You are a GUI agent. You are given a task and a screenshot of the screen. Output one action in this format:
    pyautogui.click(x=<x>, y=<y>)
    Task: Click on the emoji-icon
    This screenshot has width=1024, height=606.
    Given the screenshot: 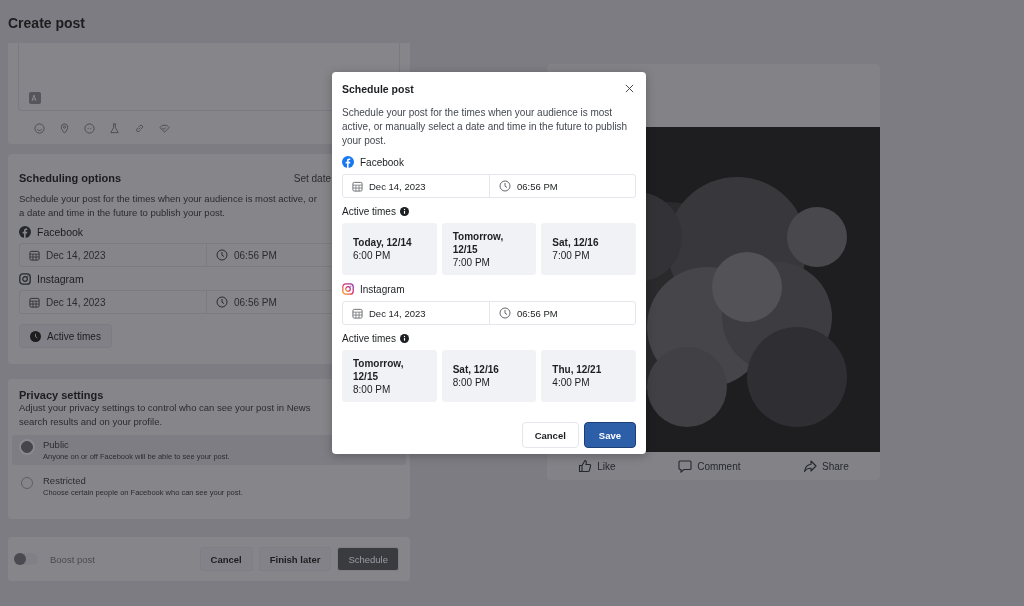 What is the action you would take?
    pyautogui.click(x=39, y=128)
    